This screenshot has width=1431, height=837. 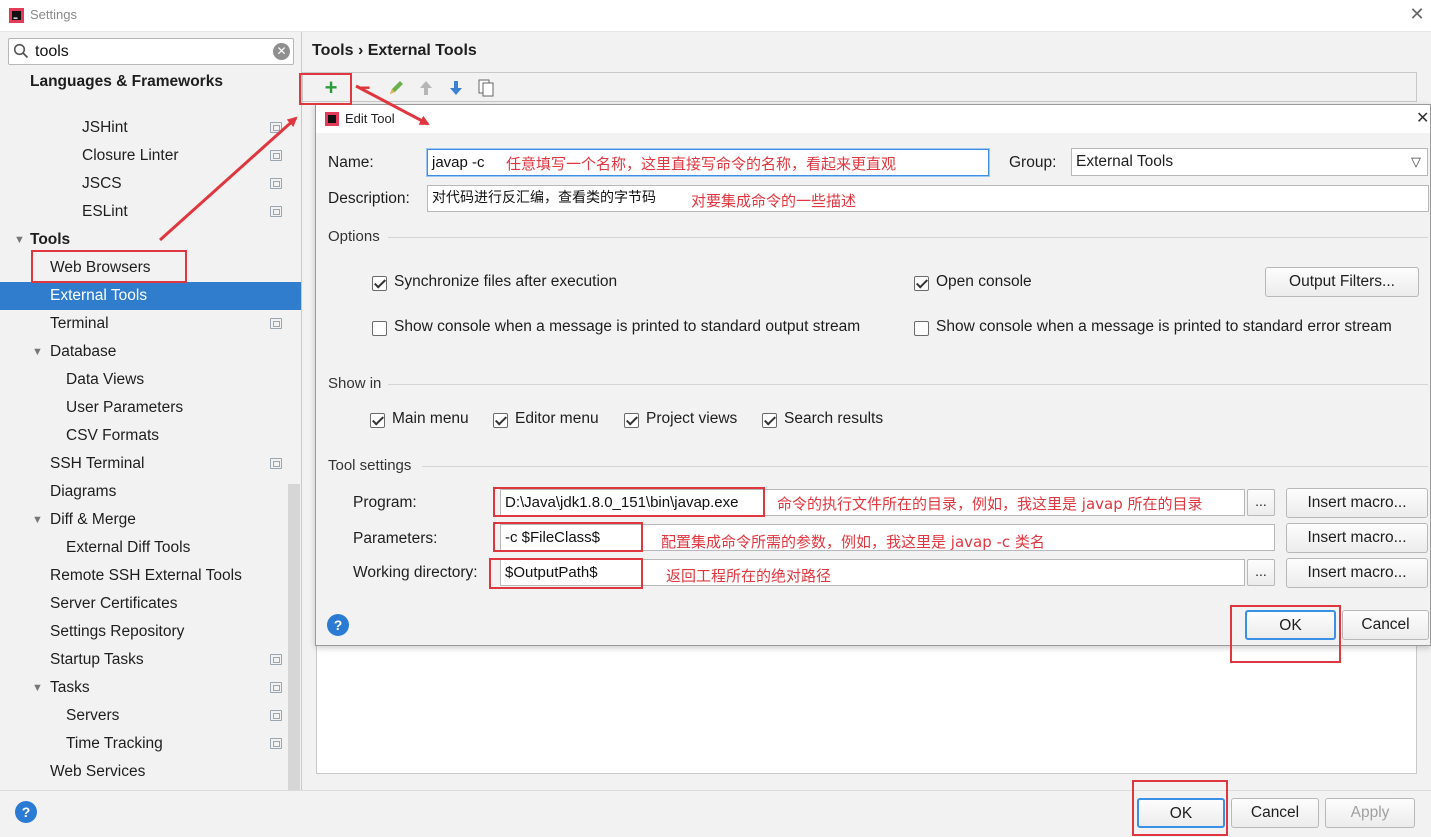 I want to click on annotation-arrows, so click(x=294, y=163).